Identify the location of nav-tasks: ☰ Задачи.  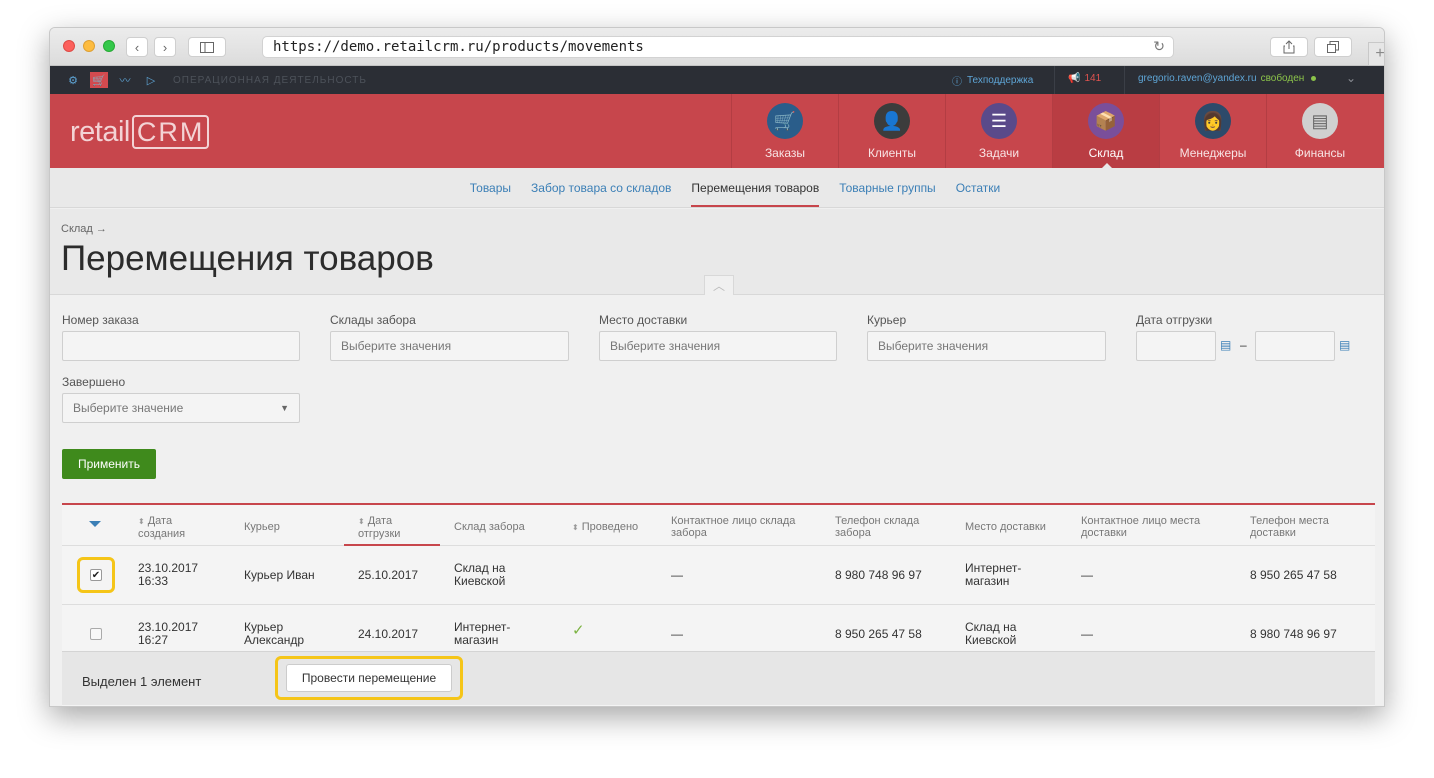
(998, 131).